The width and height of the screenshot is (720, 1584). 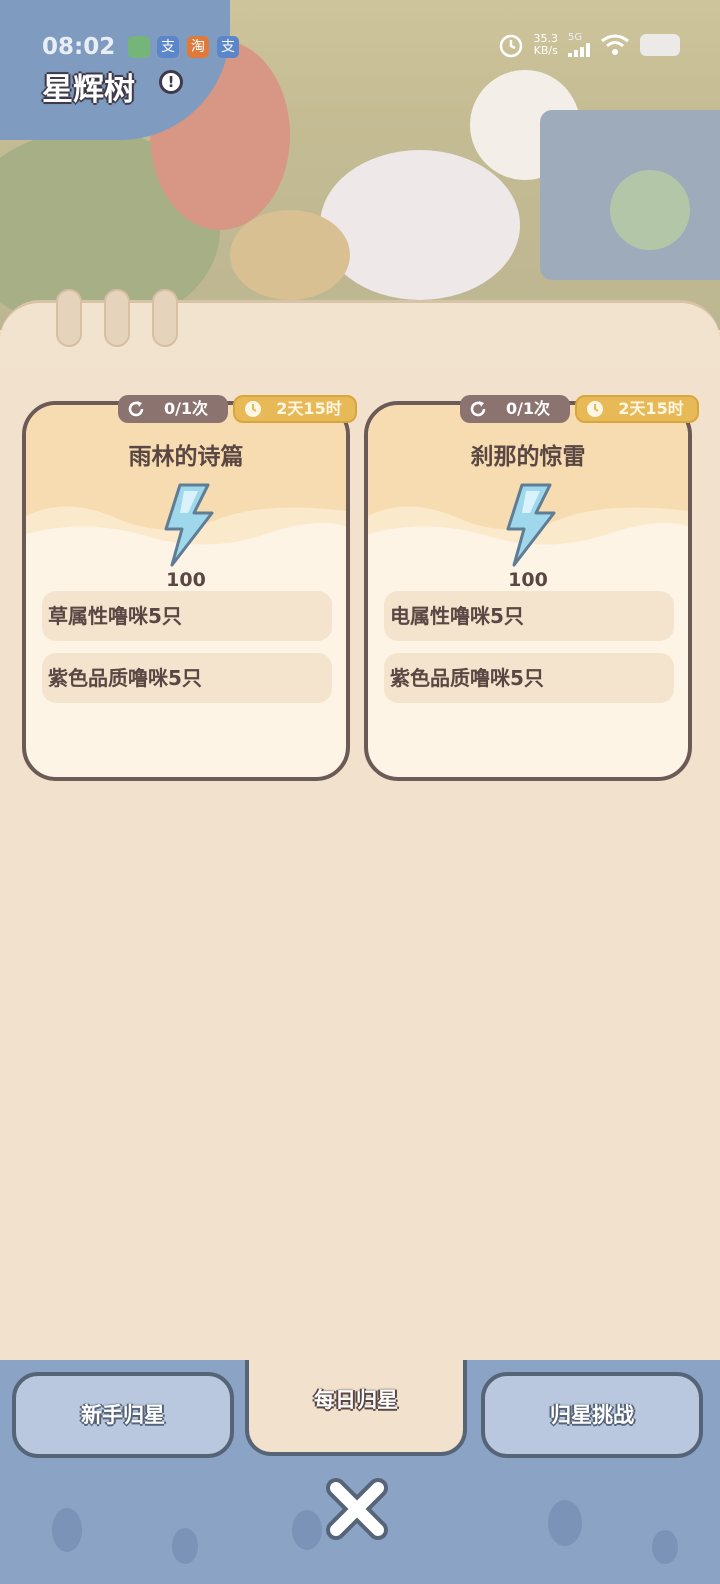 What do you see at coordinates (171, 82) in the screenshot?
I see `exclamation-icon: !` at bounding box center [171, 82].